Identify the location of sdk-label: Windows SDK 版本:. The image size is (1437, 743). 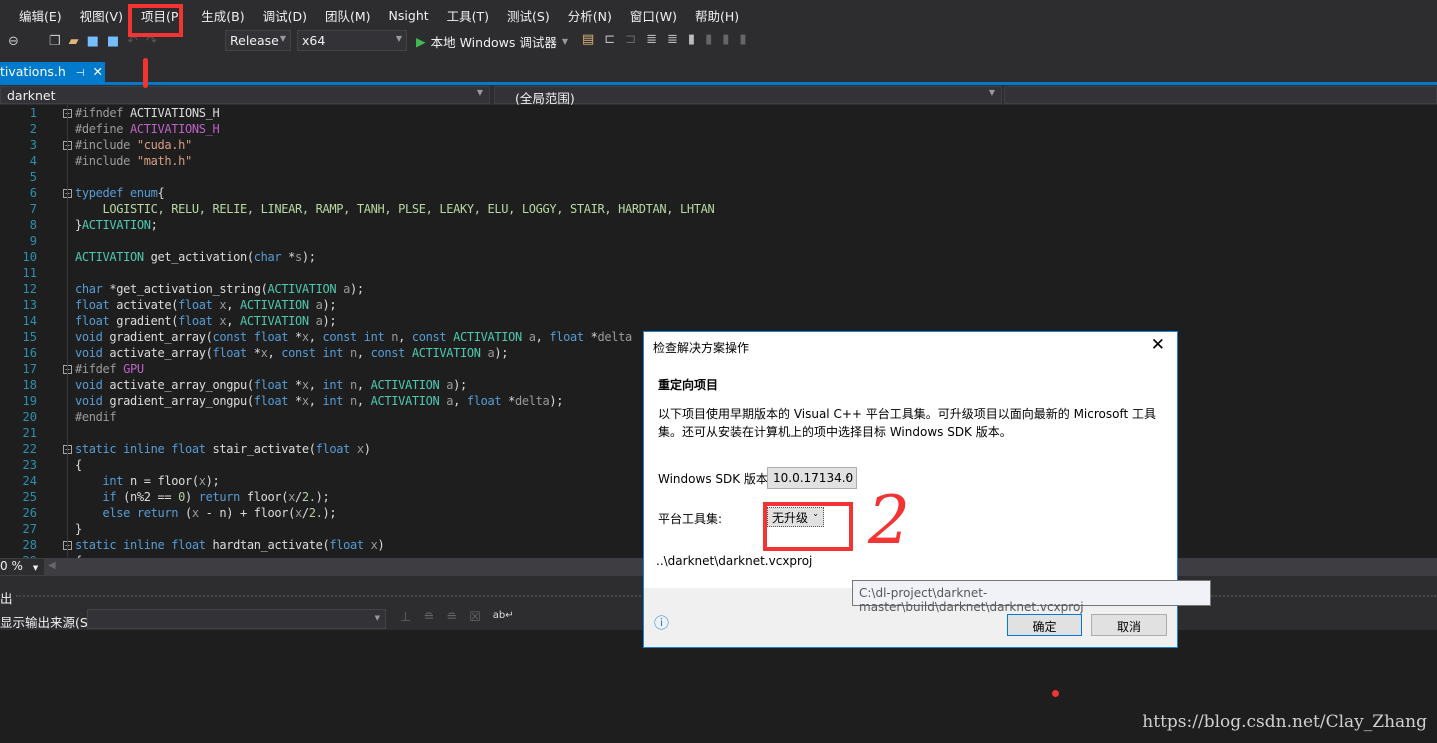
(715, 479).